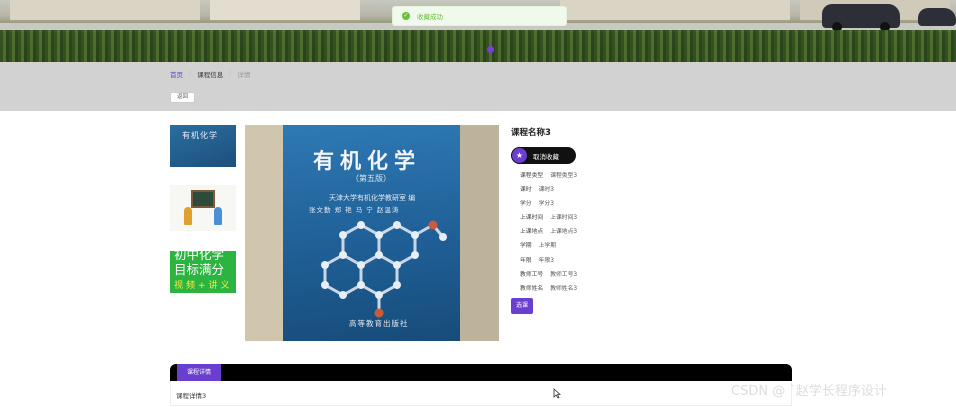  What do you see at coordinates (176, 74) in the screenshot?
I see `breadcrumb-home-link: 首页` at bounding box center [176, 74].